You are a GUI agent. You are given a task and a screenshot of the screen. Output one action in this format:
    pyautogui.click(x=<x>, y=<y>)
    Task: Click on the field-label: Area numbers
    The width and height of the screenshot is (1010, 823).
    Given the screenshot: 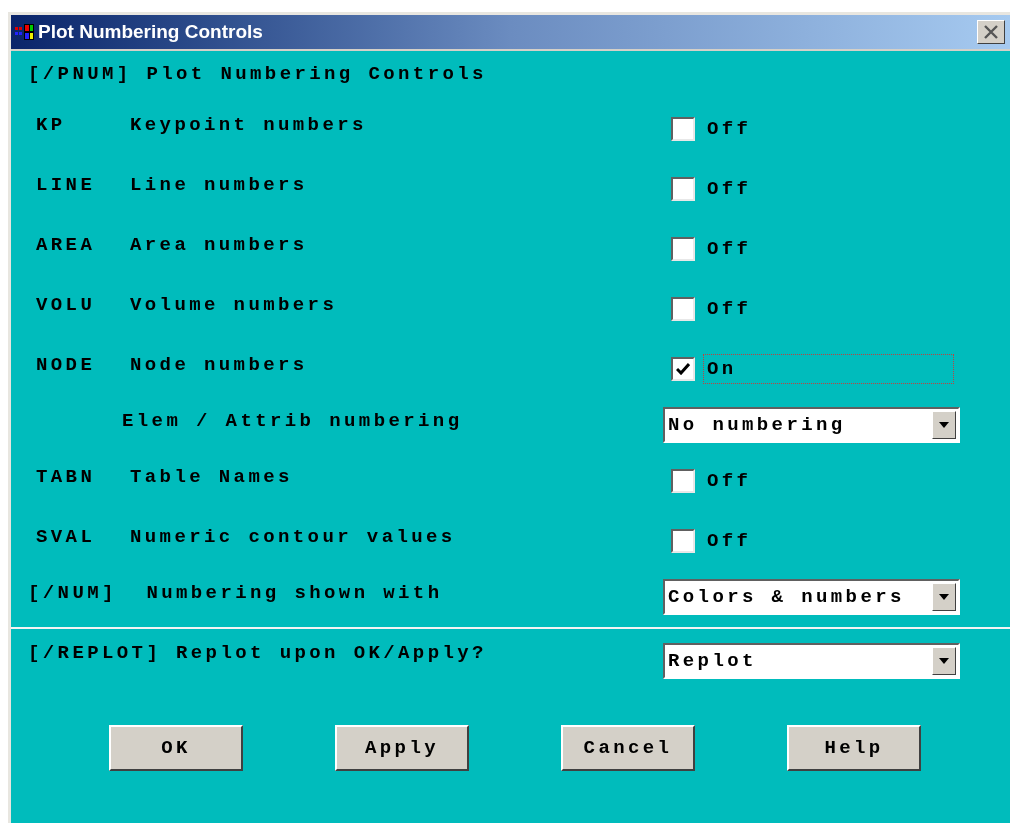 What is the action you would take?
    pyautogui.click(x=219, y=245)
    